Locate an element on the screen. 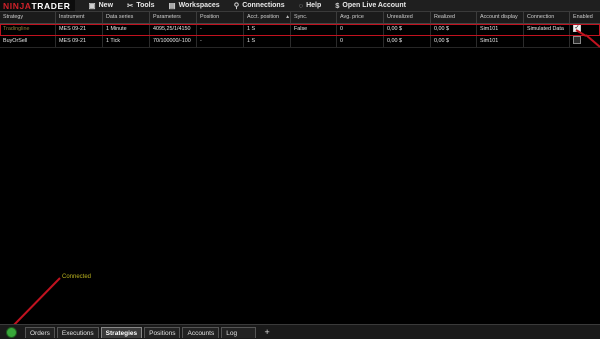 This screenshot has width=600, height=339. col-header-sync: Sync. is located at coordinates (314, 17).